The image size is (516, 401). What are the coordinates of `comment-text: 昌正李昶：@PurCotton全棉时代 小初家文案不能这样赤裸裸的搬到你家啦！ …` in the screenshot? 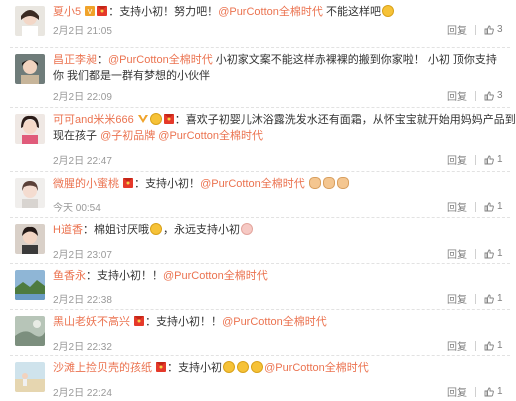 It's located at (275, 68).